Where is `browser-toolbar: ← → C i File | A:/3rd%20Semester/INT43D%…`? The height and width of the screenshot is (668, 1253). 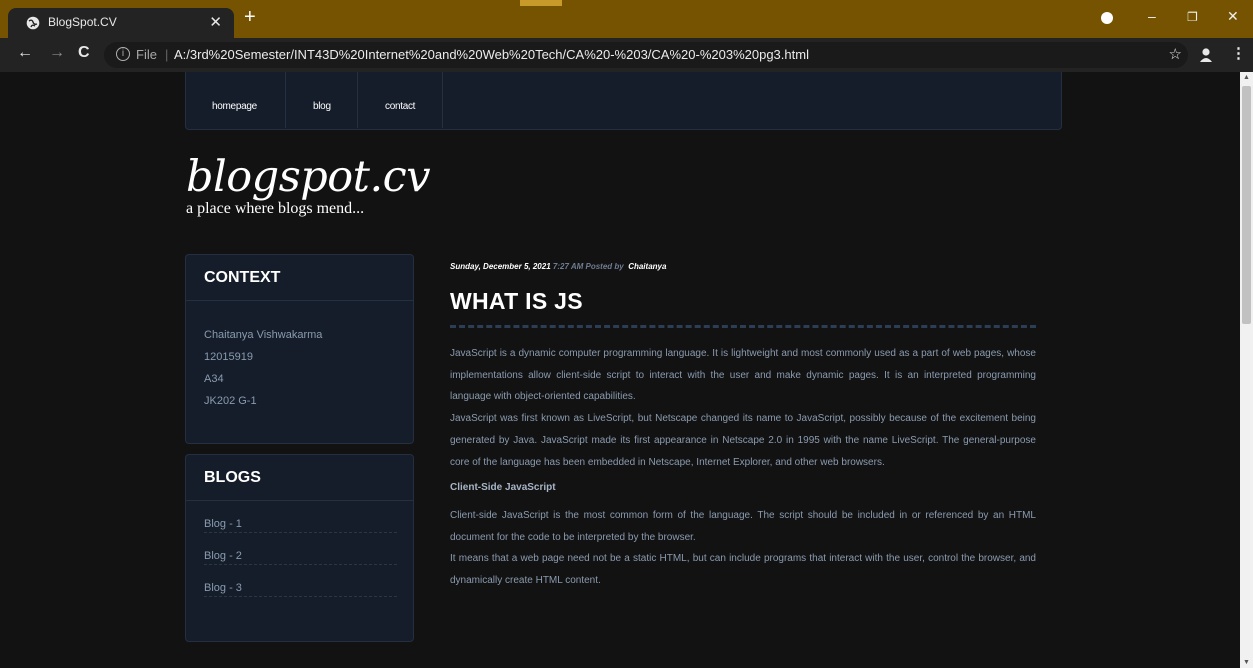 browser-toolbar: ← → C i File | A:/3rd%20Semester/INT43D%… is located at coordinates (626, 55).